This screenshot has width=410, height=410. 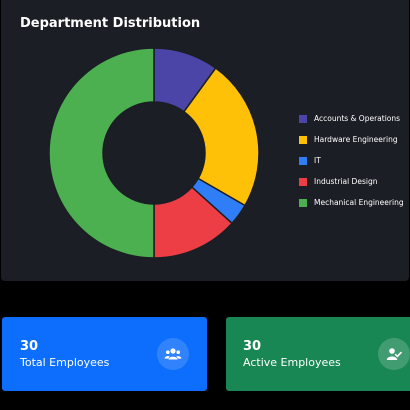 What do you see at coordinates (318, 354) in the screenshot?
I see `active-employees-card: 30 Active Employees` at bounding box center [318, 354].